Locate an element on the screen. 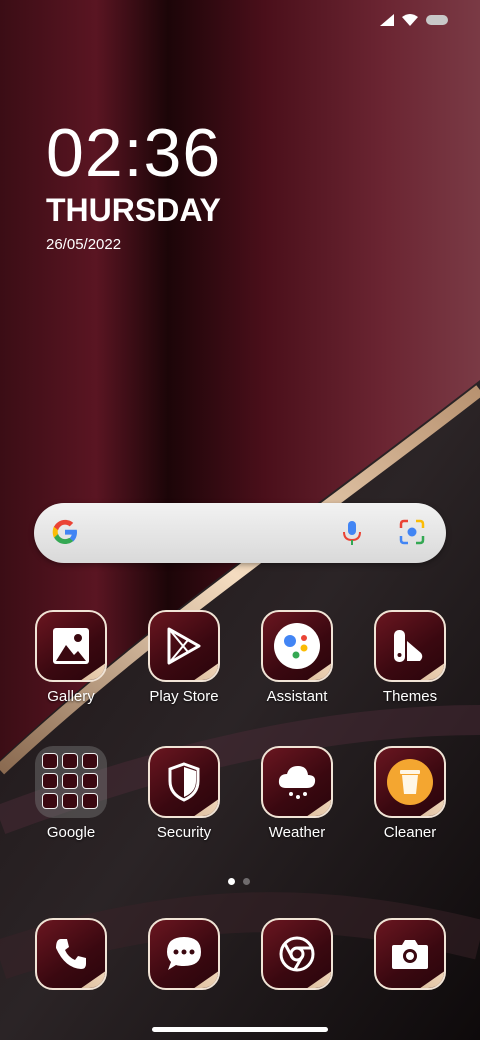 The height and width of the screenshot is (1040, 480). app-label: Assistant is located at coordinates (297, 696).